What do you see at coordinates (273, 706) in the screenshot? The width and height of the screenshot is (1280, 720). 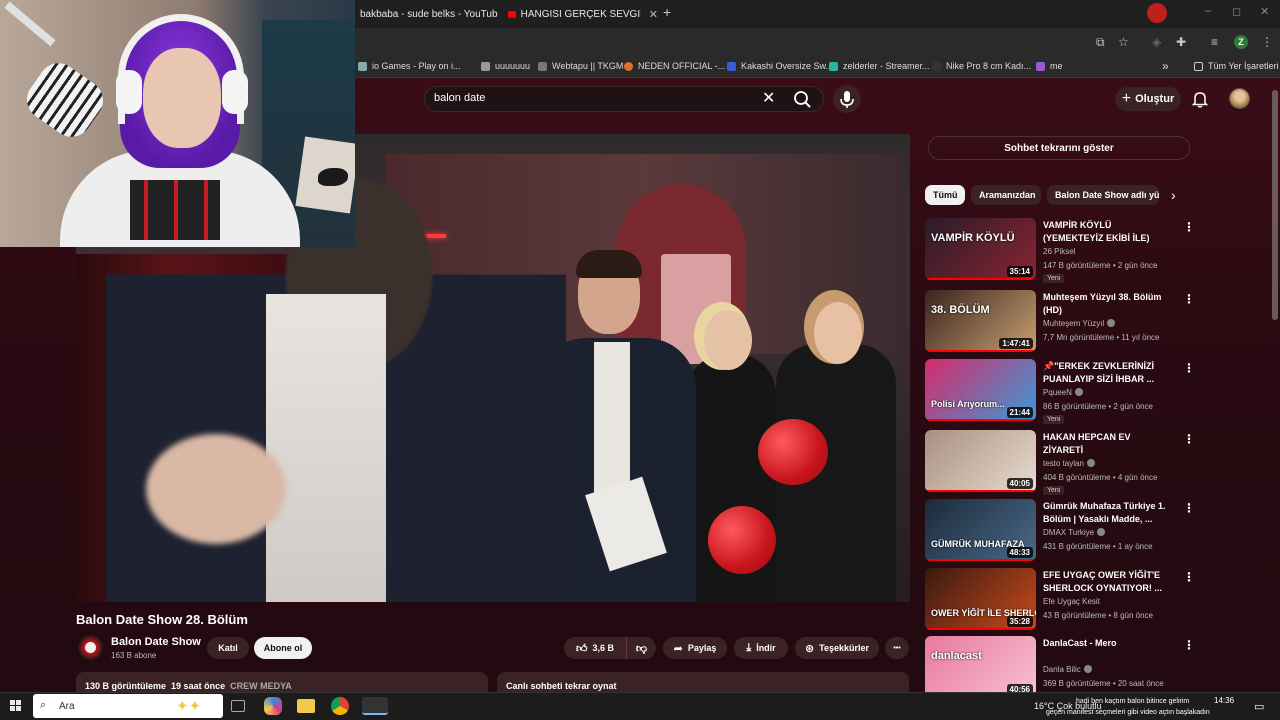 I see `copilot-icon` at bounding box center [273, 706].